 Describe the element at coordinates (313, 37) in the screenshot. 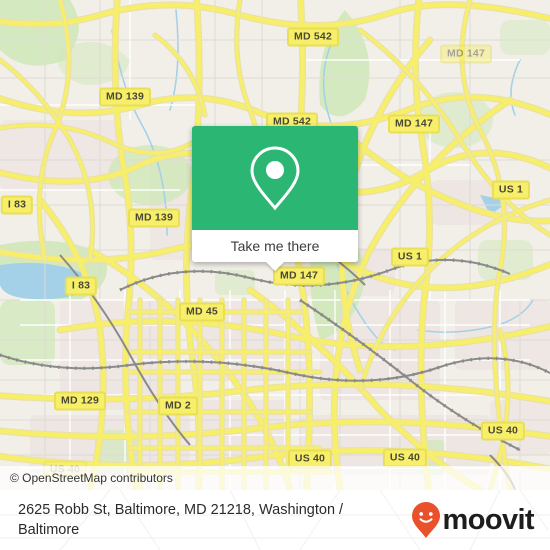

I see `road-shield: MD 542` at that location.